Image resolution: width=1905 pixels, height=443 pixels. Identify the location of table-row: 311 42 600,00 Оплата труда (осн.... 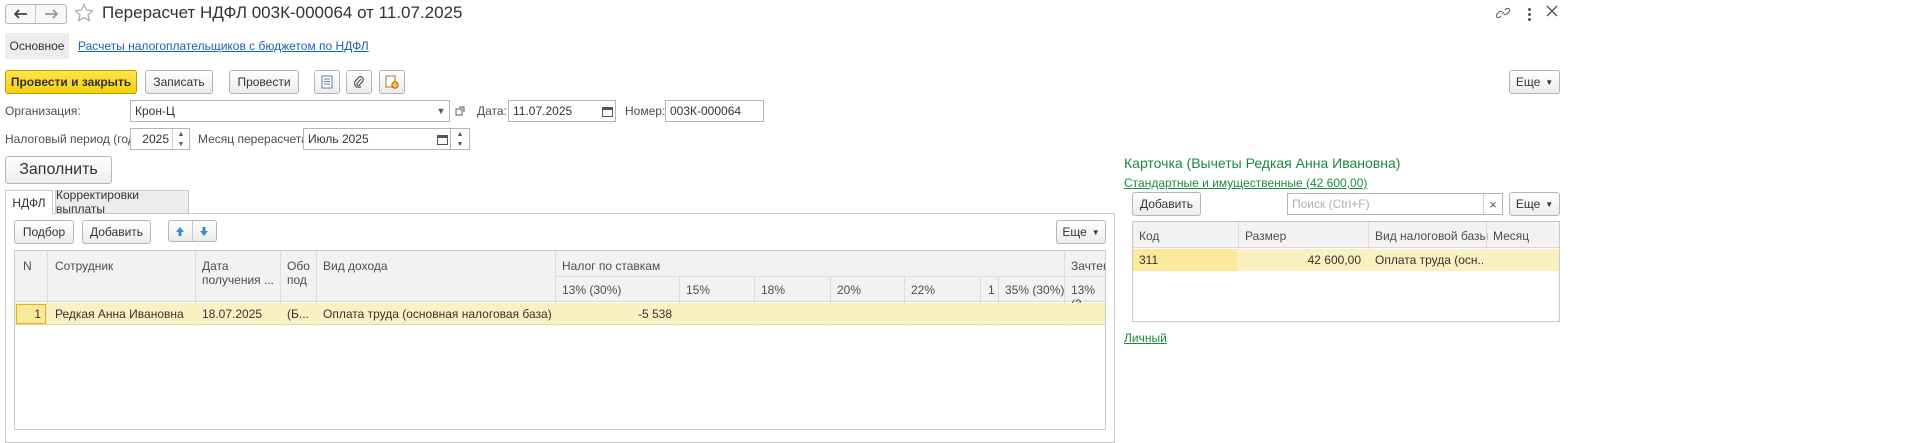
(1346, 260).